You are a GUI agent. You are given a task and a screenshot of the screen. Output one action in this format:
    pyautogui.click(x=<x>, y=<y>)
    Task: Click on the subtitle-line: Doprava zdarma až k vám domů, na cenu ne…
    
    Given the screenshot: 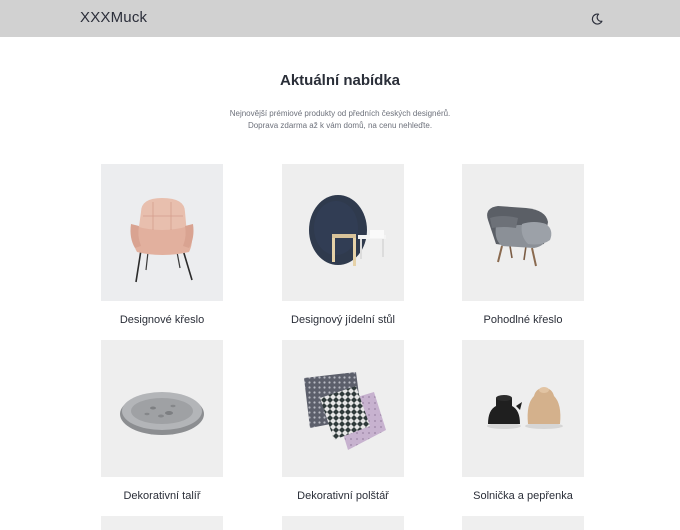 What is the action you would take?
    pyautogui.click(x=340, y=125)
    